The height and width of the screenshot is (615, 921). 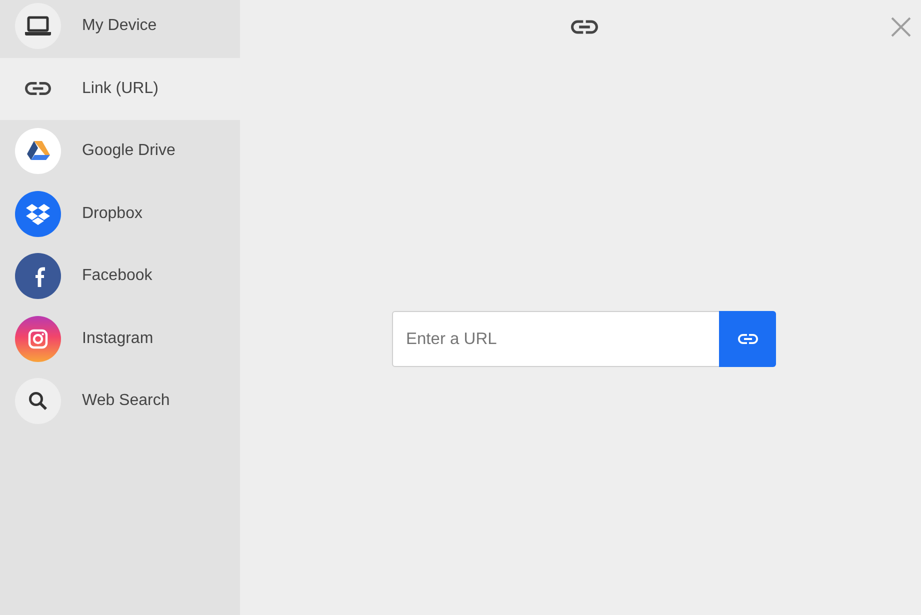 What do you see at coordinates (120, 213) in the screenshot?
I see `sidebar-item: Dropbox` at bounding box center [120, 213].